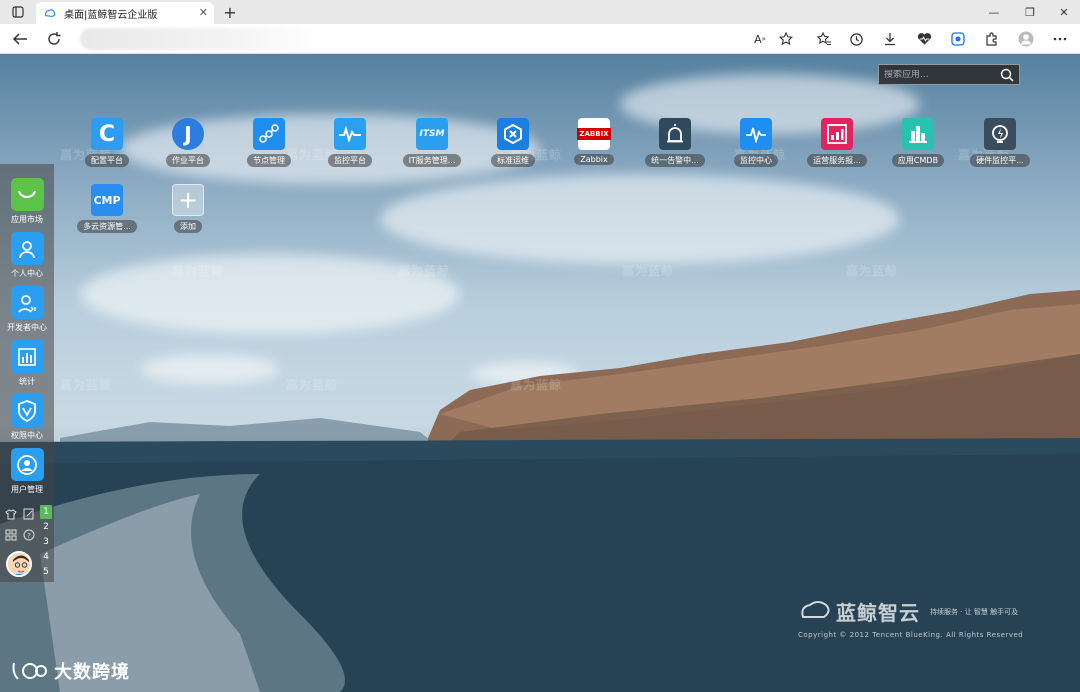  Describe the element at coordinates (878, 613) in the screenshot. I see `brand-name: 蓝鲸智云` at that location.